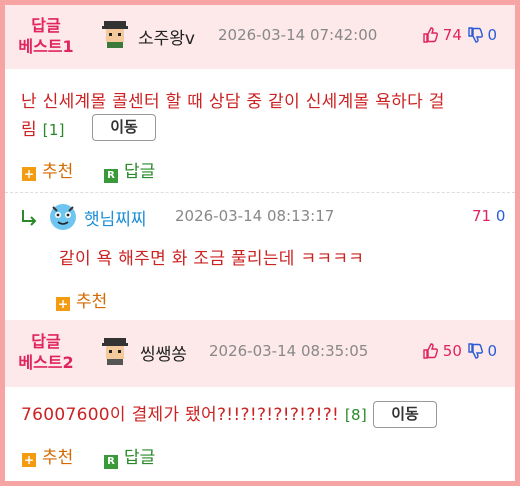 The image size is (520, 486). I want to click on comment-body: 76007600이 결제가 됐어?!!?!?!?!?!?!?! [8], so click(194, 415).